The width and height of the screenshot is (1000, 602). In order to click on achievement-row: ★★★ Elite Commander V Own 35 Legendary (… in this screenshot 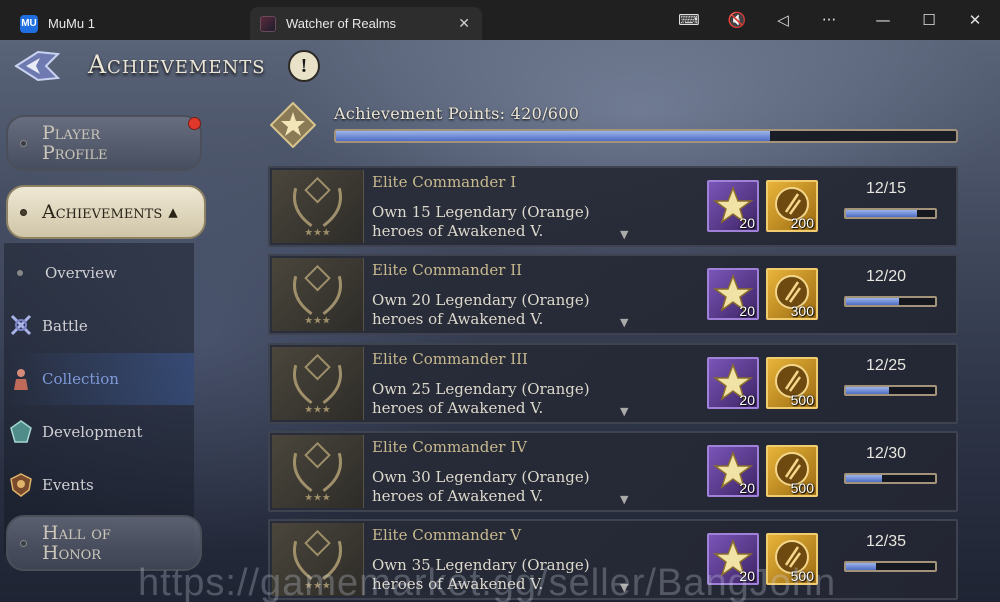, I will do `click(613, 559)`.